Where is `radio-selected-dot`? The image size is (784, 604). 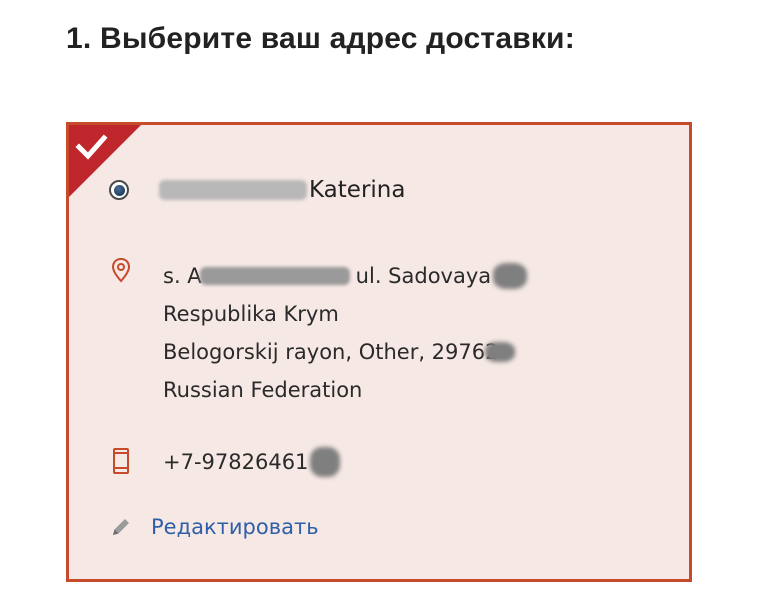
radio-selected-dot is located at coordinates (119, 190).